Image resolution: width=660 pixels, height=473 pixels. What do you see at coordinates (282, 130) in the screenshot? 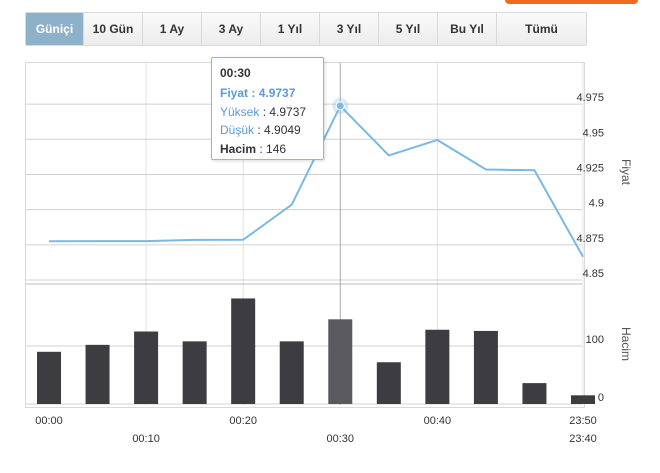
I see `tooltip-low-value: 4.9049` at bounding box center [282, 130].